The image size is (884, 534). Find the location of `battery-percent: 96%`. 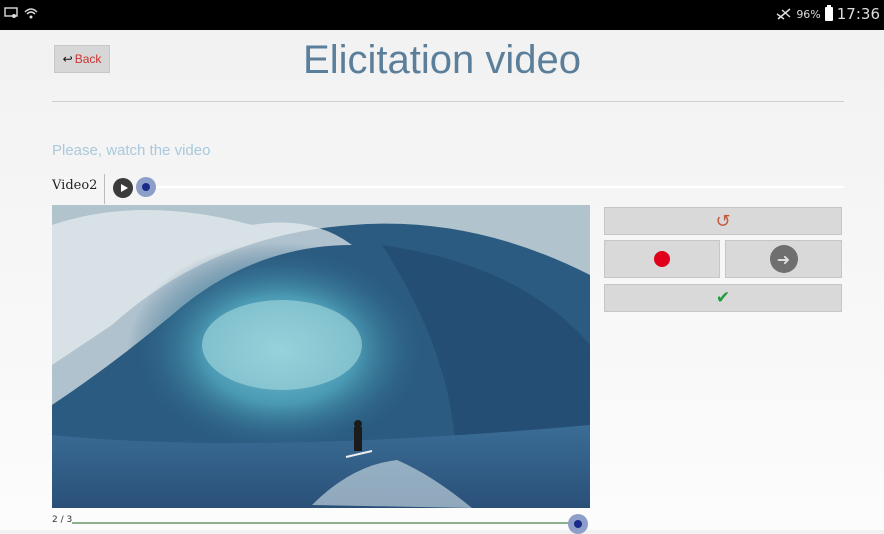

battery-percent: 96% is located at coordinates (808, 14).